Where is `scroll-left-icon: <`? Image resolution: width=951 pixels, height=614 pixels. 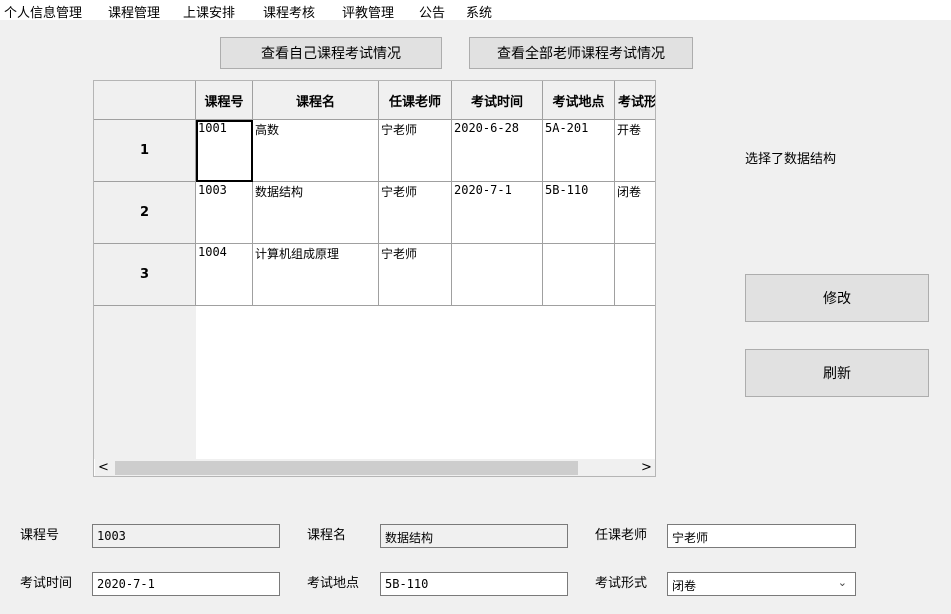 scroll-left-icon: < is located at coordinates (103, 467).